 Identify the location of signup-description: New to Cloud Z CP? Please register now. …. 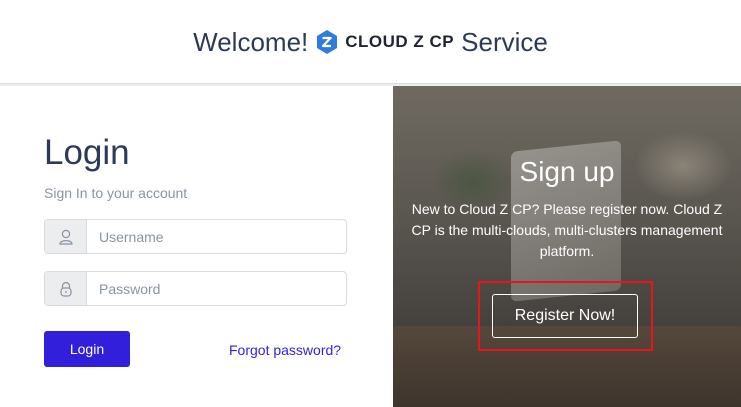
(567, 230).